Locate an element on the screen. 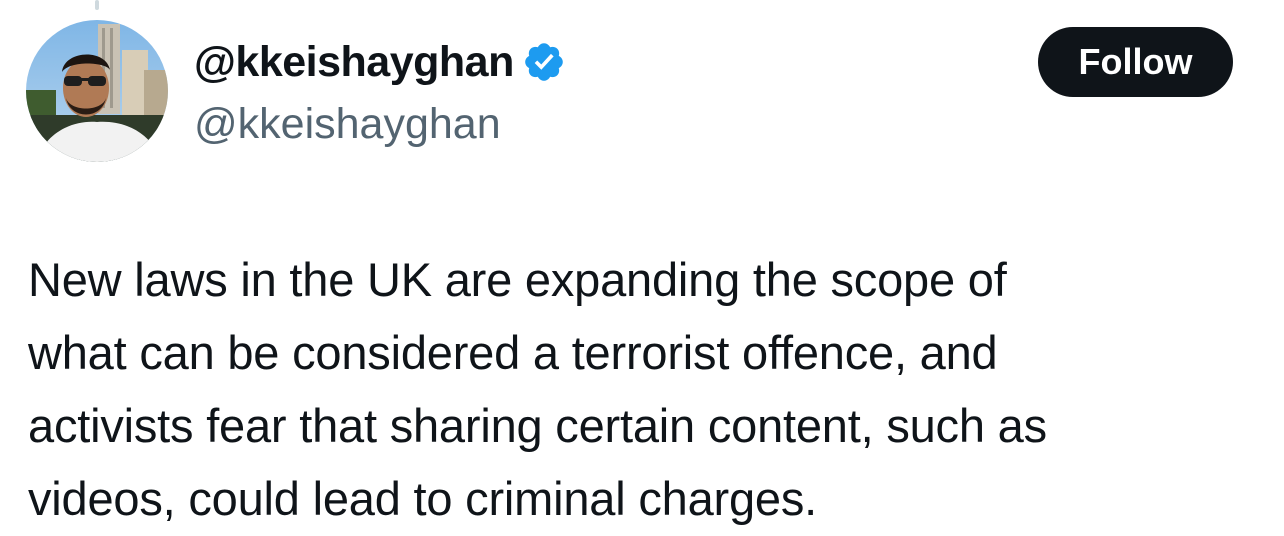 The image size is (1284, 536). display-name: @kkeishayghan is located at coordinates (354, 62).